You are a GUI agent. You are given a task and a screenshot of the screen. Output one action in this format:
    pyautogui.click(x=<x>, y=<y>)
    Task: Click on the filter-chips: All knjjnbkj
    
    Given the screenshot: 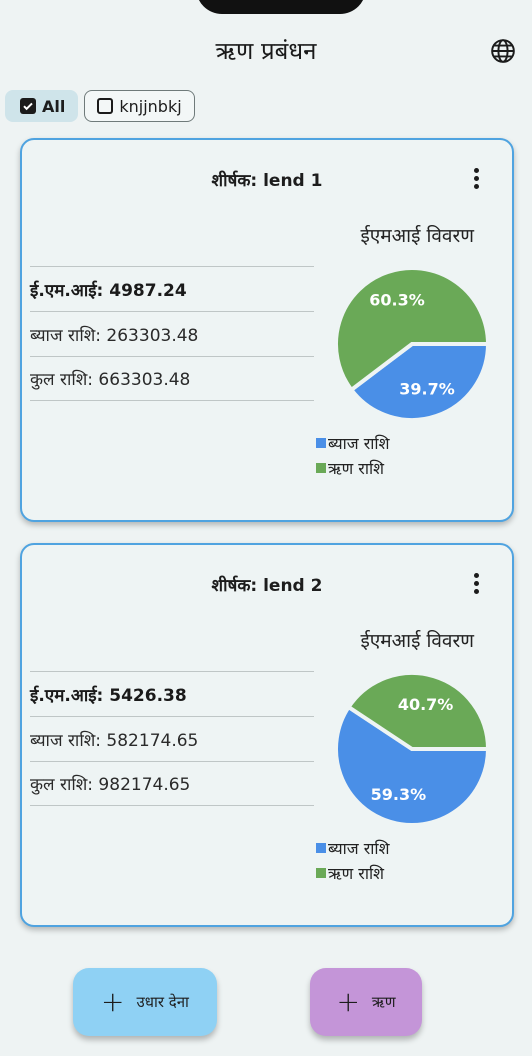 What is the action you would take?
    pyautogui.click(x=100, y=106)
    